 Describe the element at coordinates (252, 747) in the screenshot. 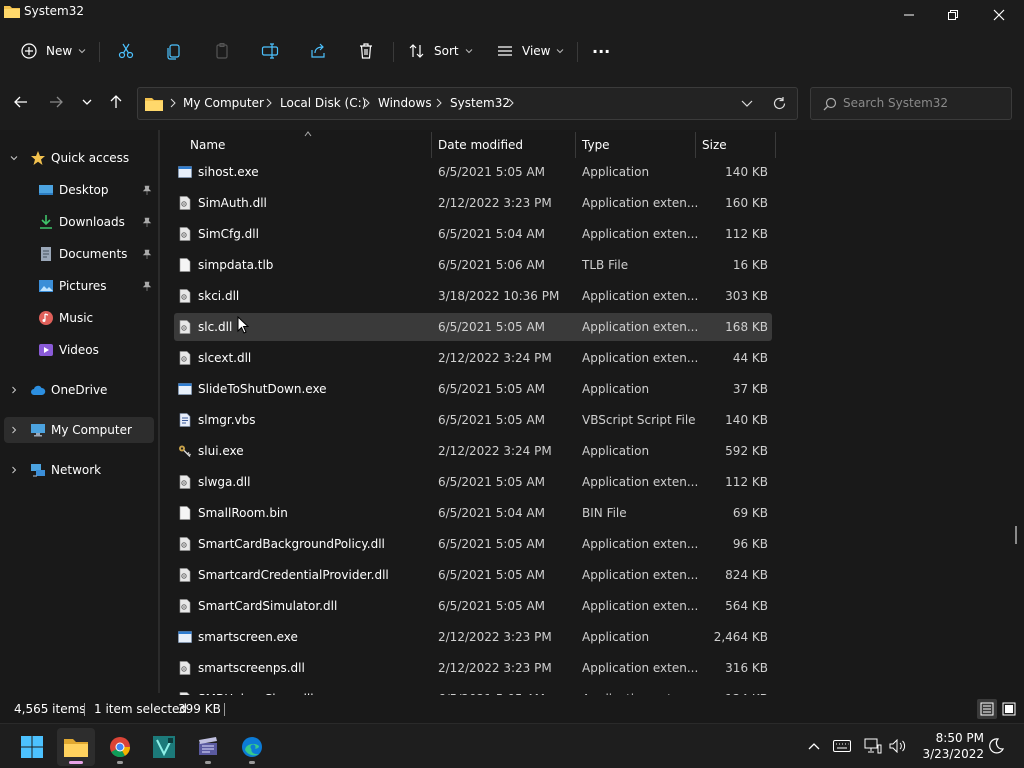

I see `taskbar-edge` at that location.